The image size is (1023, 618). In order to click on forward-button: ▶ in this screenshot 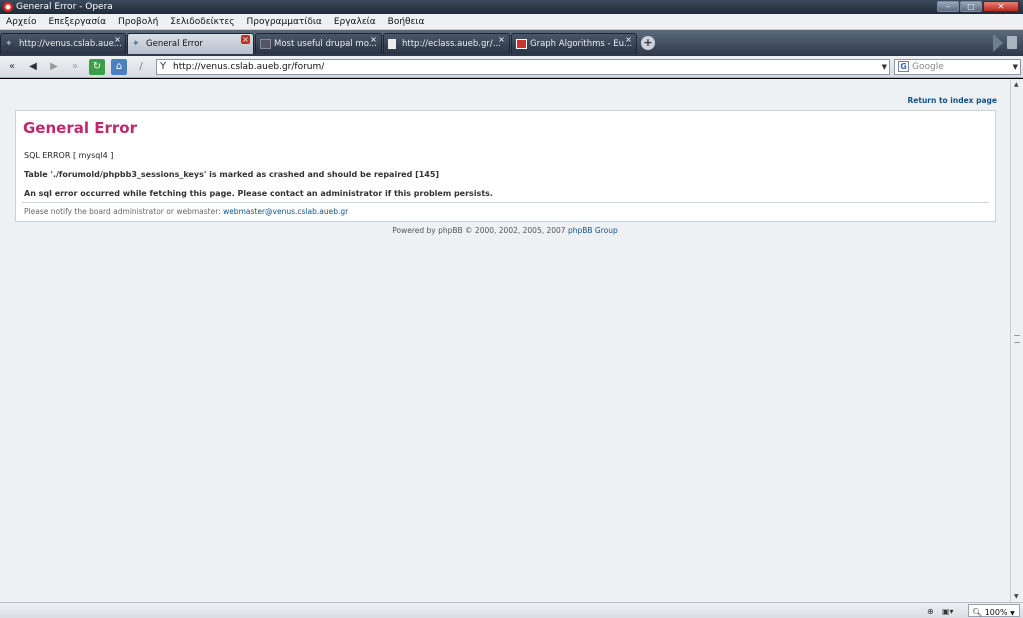, I will do `click(54, 67)`.